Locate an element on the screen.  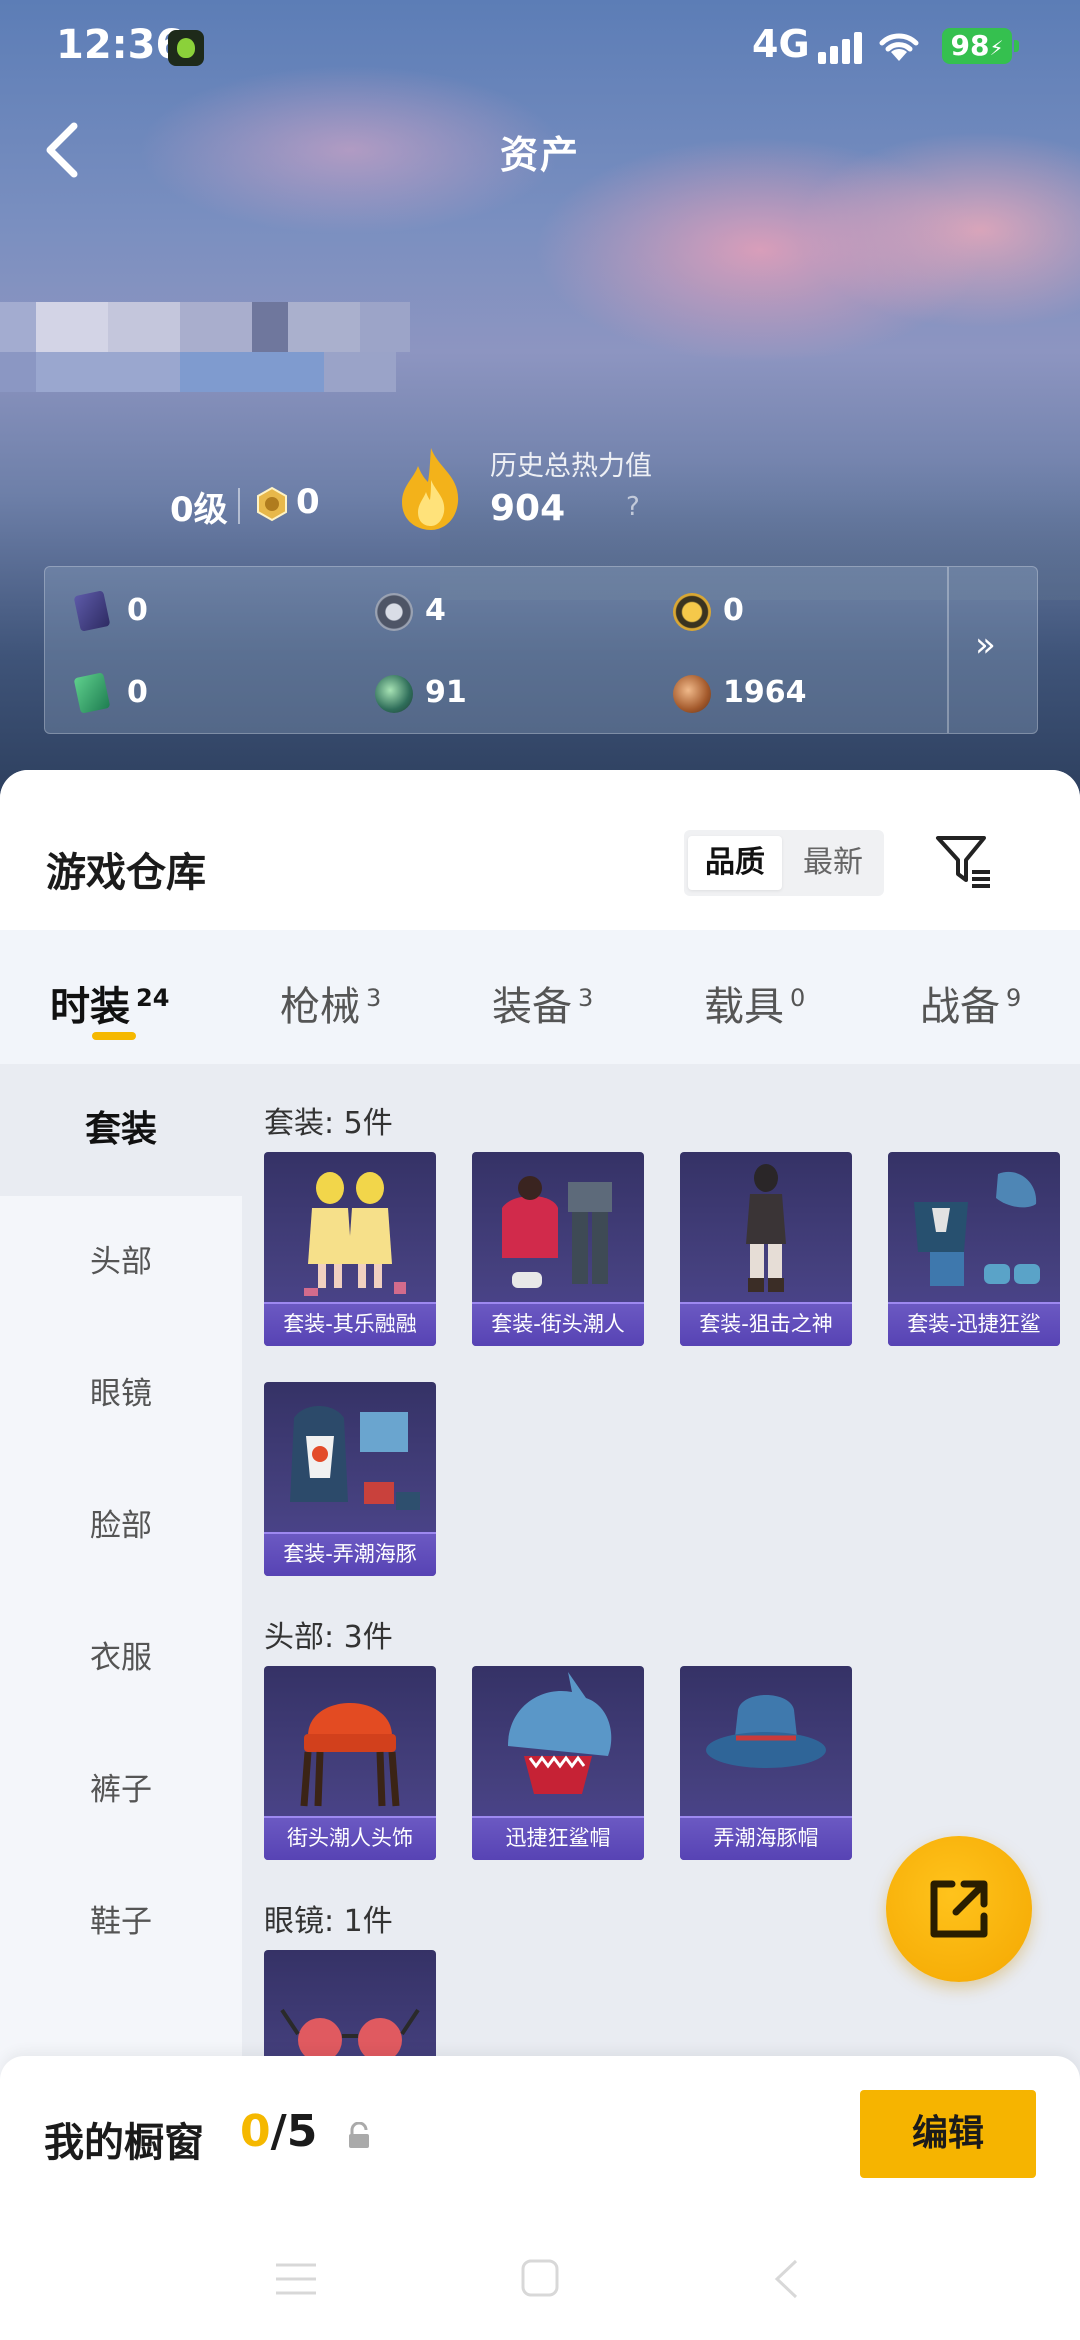
item-label: 套装-迅捷狂鲨 is located at coordinates (974, 1324).